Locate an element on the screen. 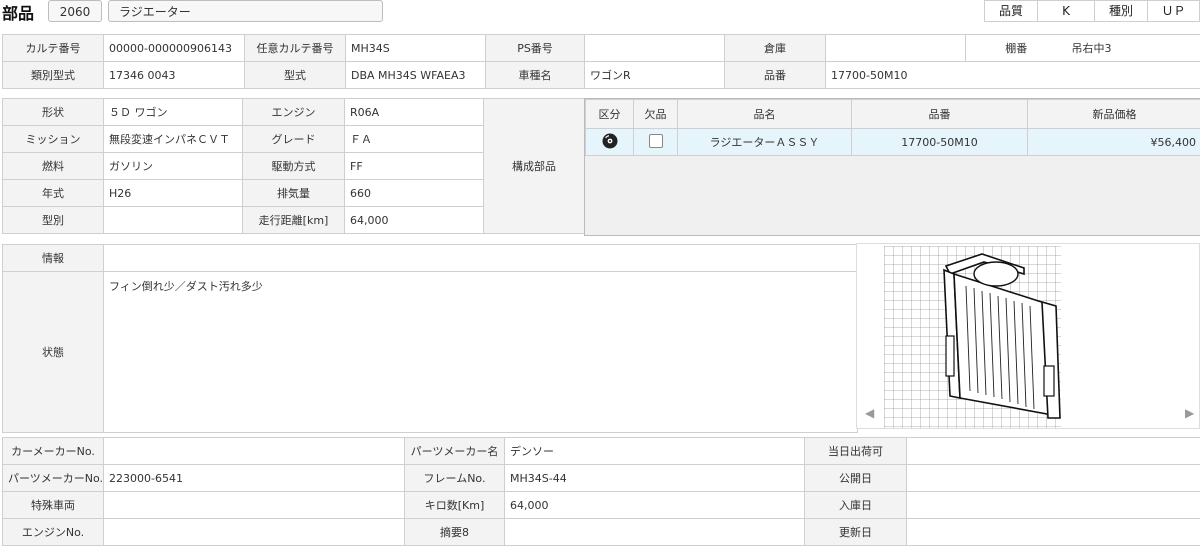  type-label: 型別 is located at coordinates (53, 220).